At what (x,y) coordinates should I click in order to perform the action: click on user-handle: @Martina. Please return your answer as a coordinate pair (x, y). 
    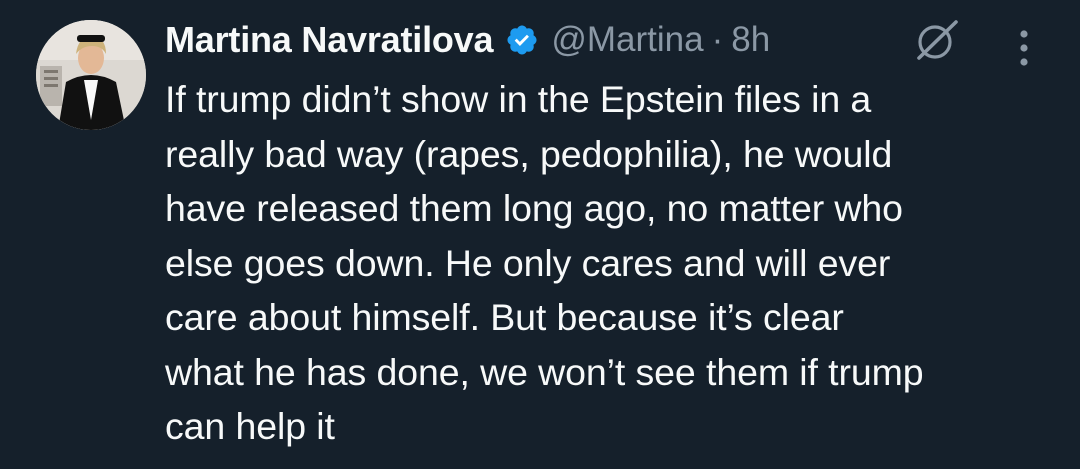
    Looking at the image, I should click on (627, 40).